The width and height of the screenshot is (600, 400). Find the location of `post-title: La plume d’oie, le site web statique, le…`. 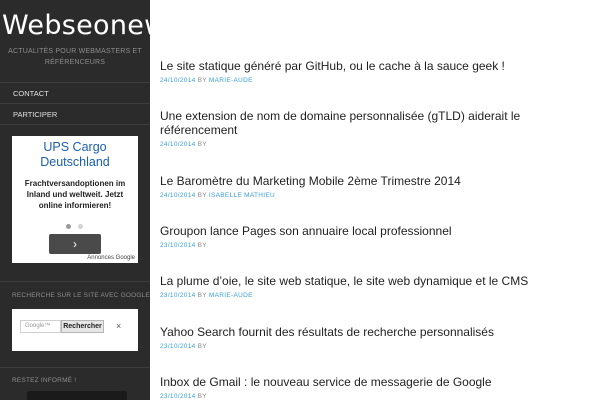

post-title: La plume d’oie, le site web statique, le… is located at coordinates (380, 281).